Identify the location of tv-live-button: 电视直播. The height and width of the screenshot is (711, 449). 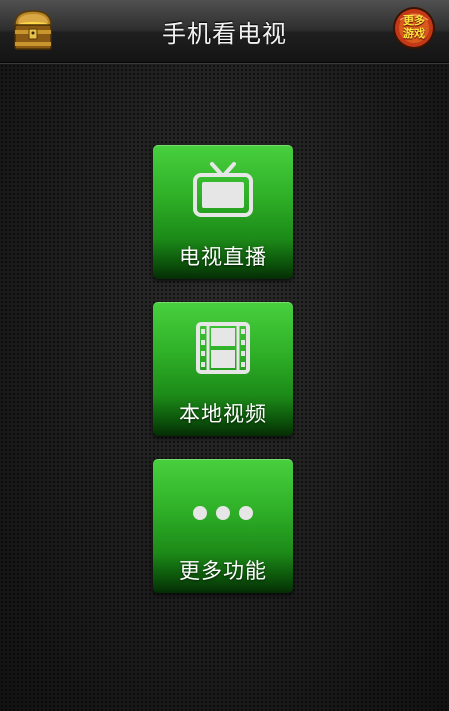
(223, 212).